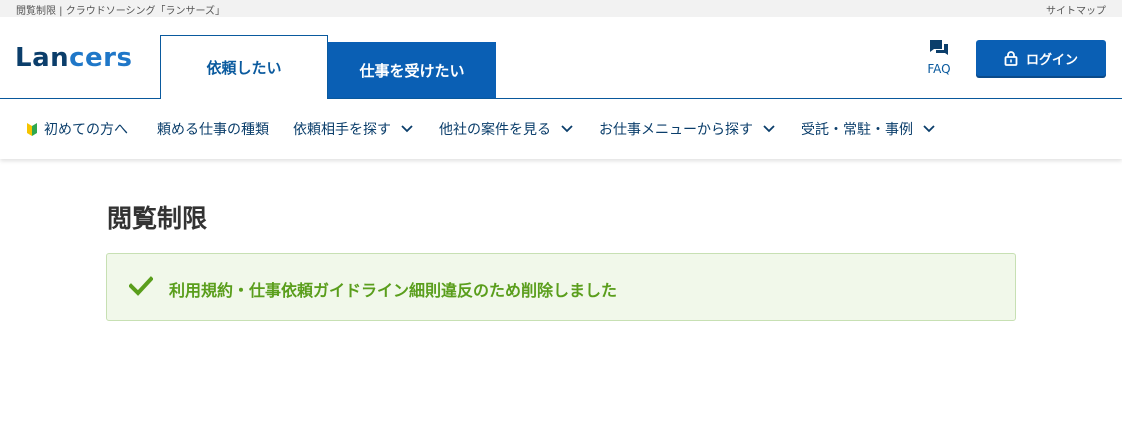  What do you see at coordinates (157, 218) in the screenshot?
I see `page-title: 閲覧制限` at bounding box center [157, 218].